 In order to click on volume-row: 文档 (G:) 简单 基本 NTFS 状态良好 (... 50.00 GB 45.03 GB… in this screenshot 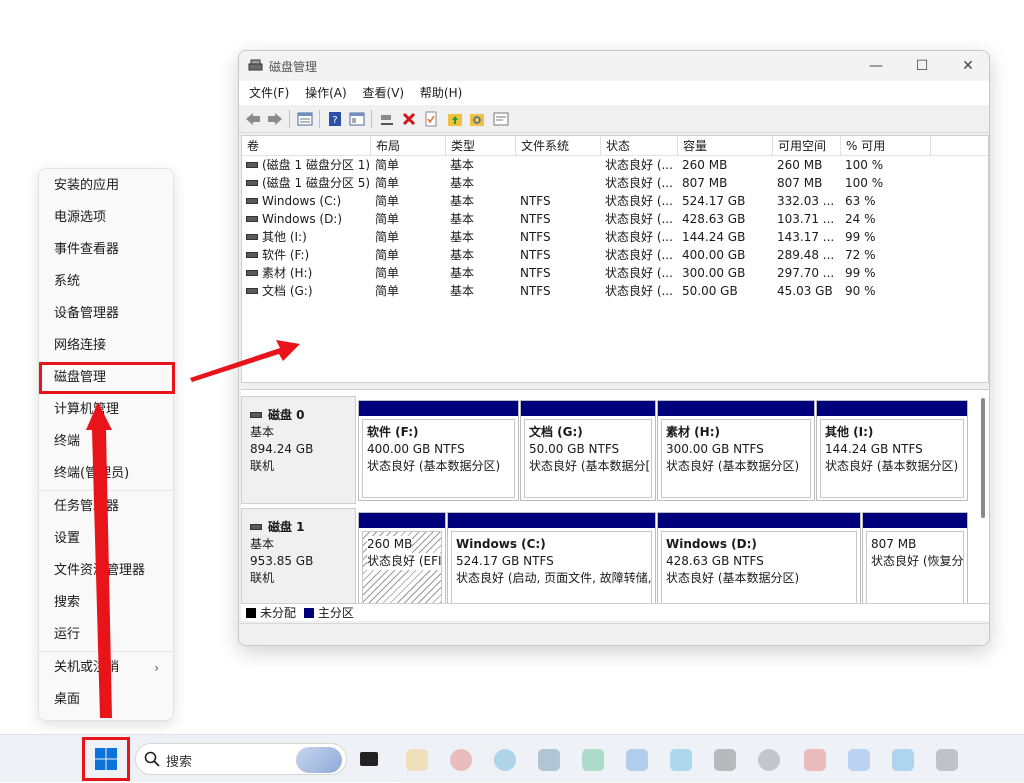, I will do `click(615, 291)`.